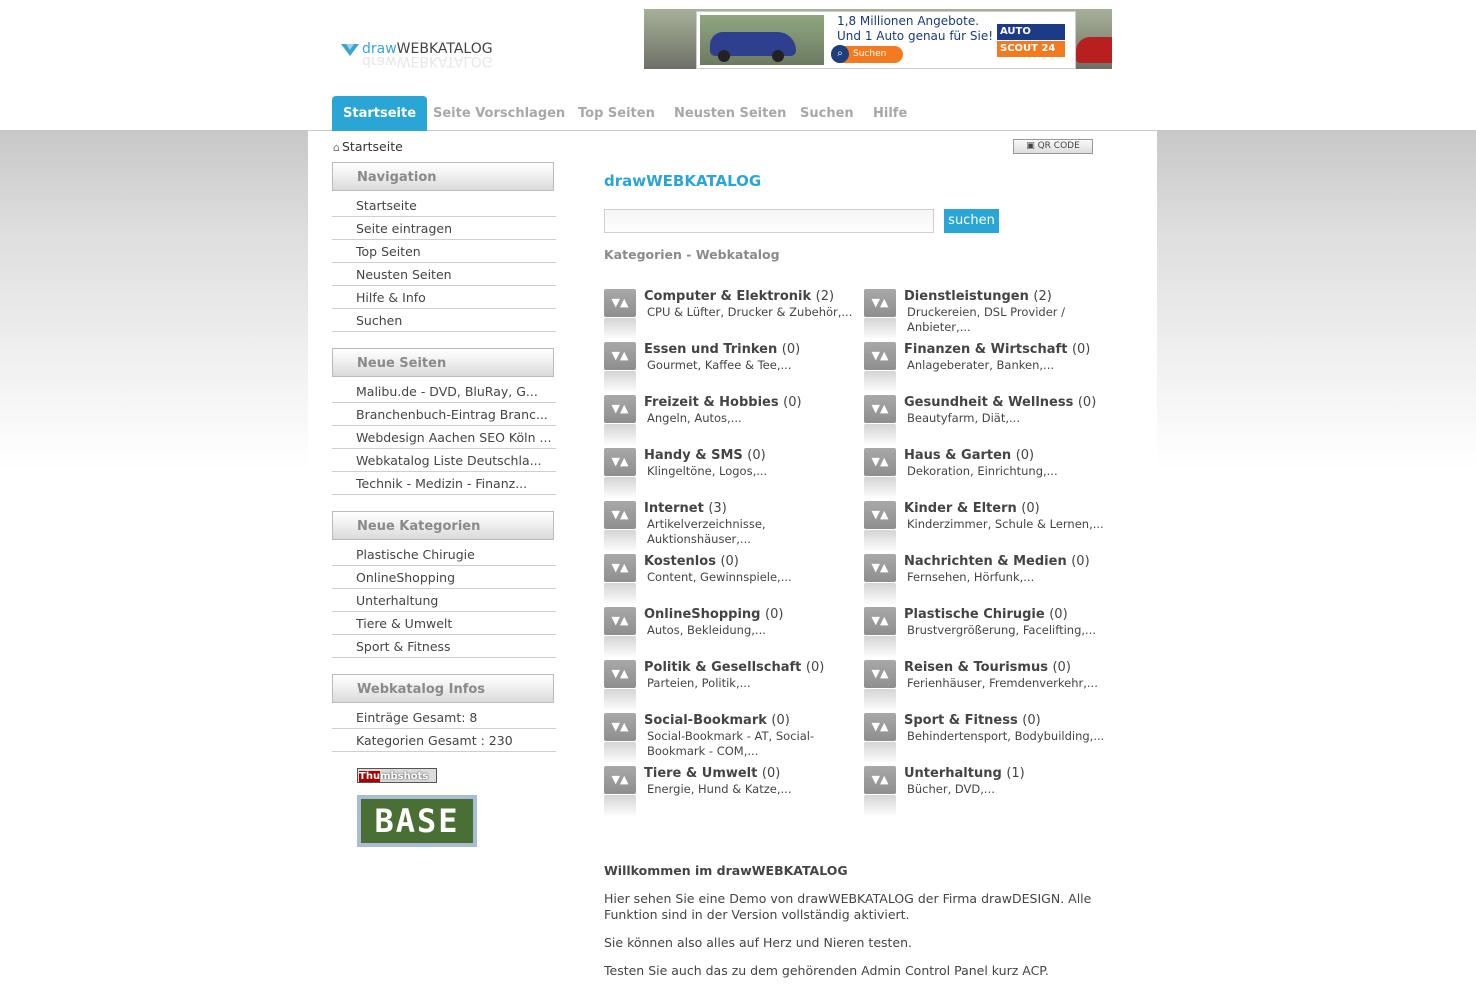 This screenshot has height=991, width=1476. Describe the element at coordinates (705, 455) in the screenshot. I see `category-title: Handy & SMS (0)` at that location.